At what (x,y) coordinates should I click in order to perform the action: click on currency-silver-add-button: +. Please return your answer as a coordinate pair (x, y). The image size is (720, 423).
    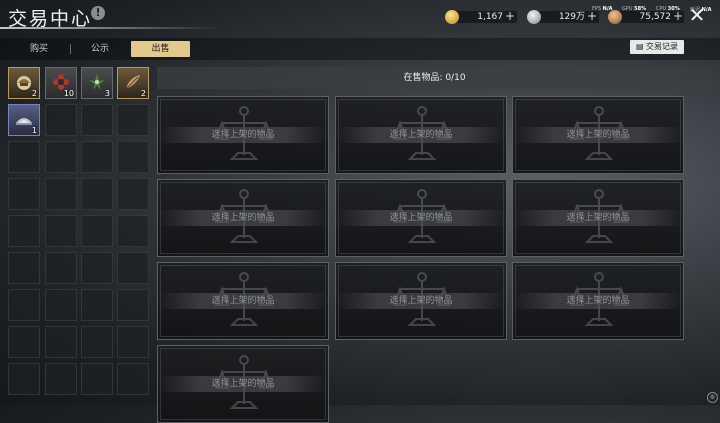
    Looking at the image, I should click on (592, 16).